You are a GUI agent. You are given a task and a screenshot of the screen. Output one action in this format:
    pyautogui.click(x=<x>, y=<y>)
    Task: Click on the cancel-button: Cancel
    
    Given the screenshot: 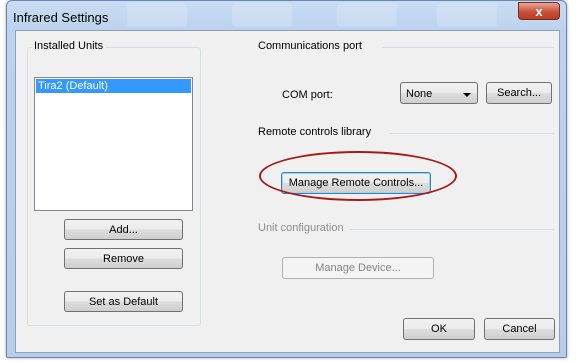 What is the action you would take?
    pyautogui.click(x=519, y=329)
    